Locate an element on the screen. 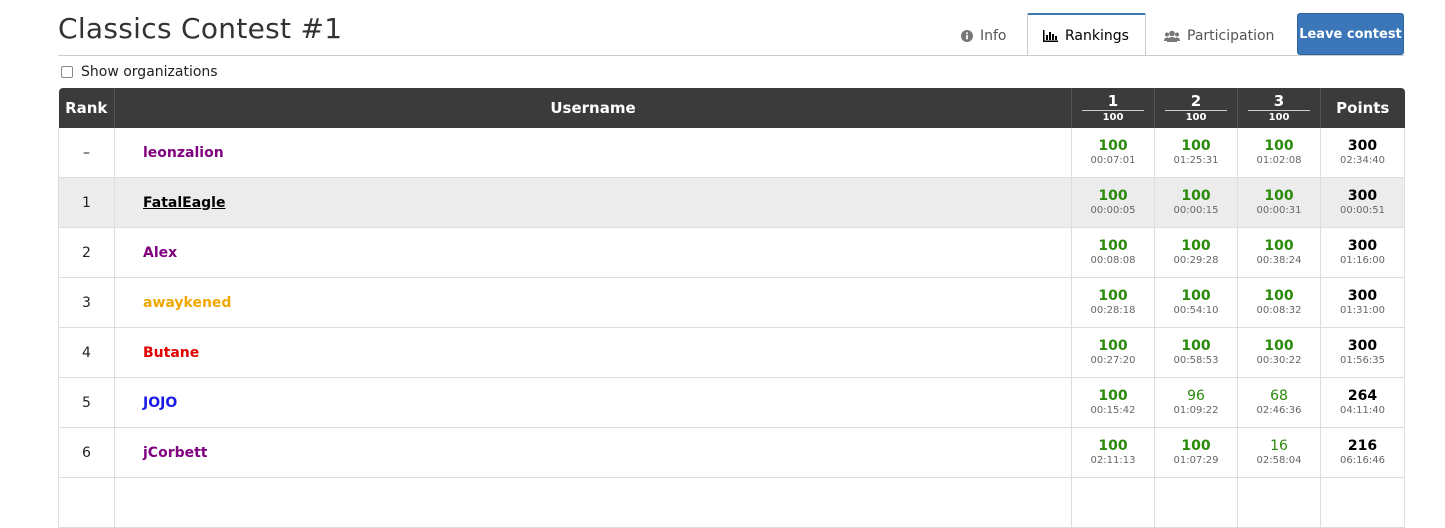 The width and height of the screenshot is (1445, 528). total-points-cell: 216 06:16:46 is located at coordinates (1362, 452).